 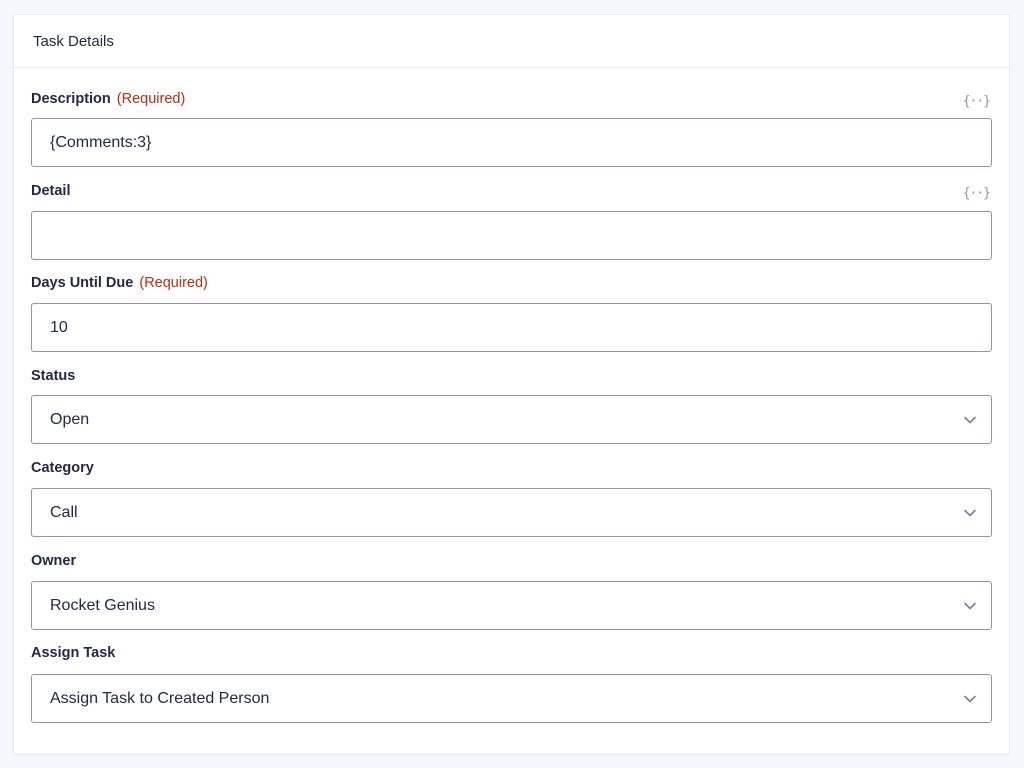 What do you see at coordinates (511, 698) in the screenshot?
I see `assign-task-select: Assign Task to Created Person` at bounding box center [511, 698].